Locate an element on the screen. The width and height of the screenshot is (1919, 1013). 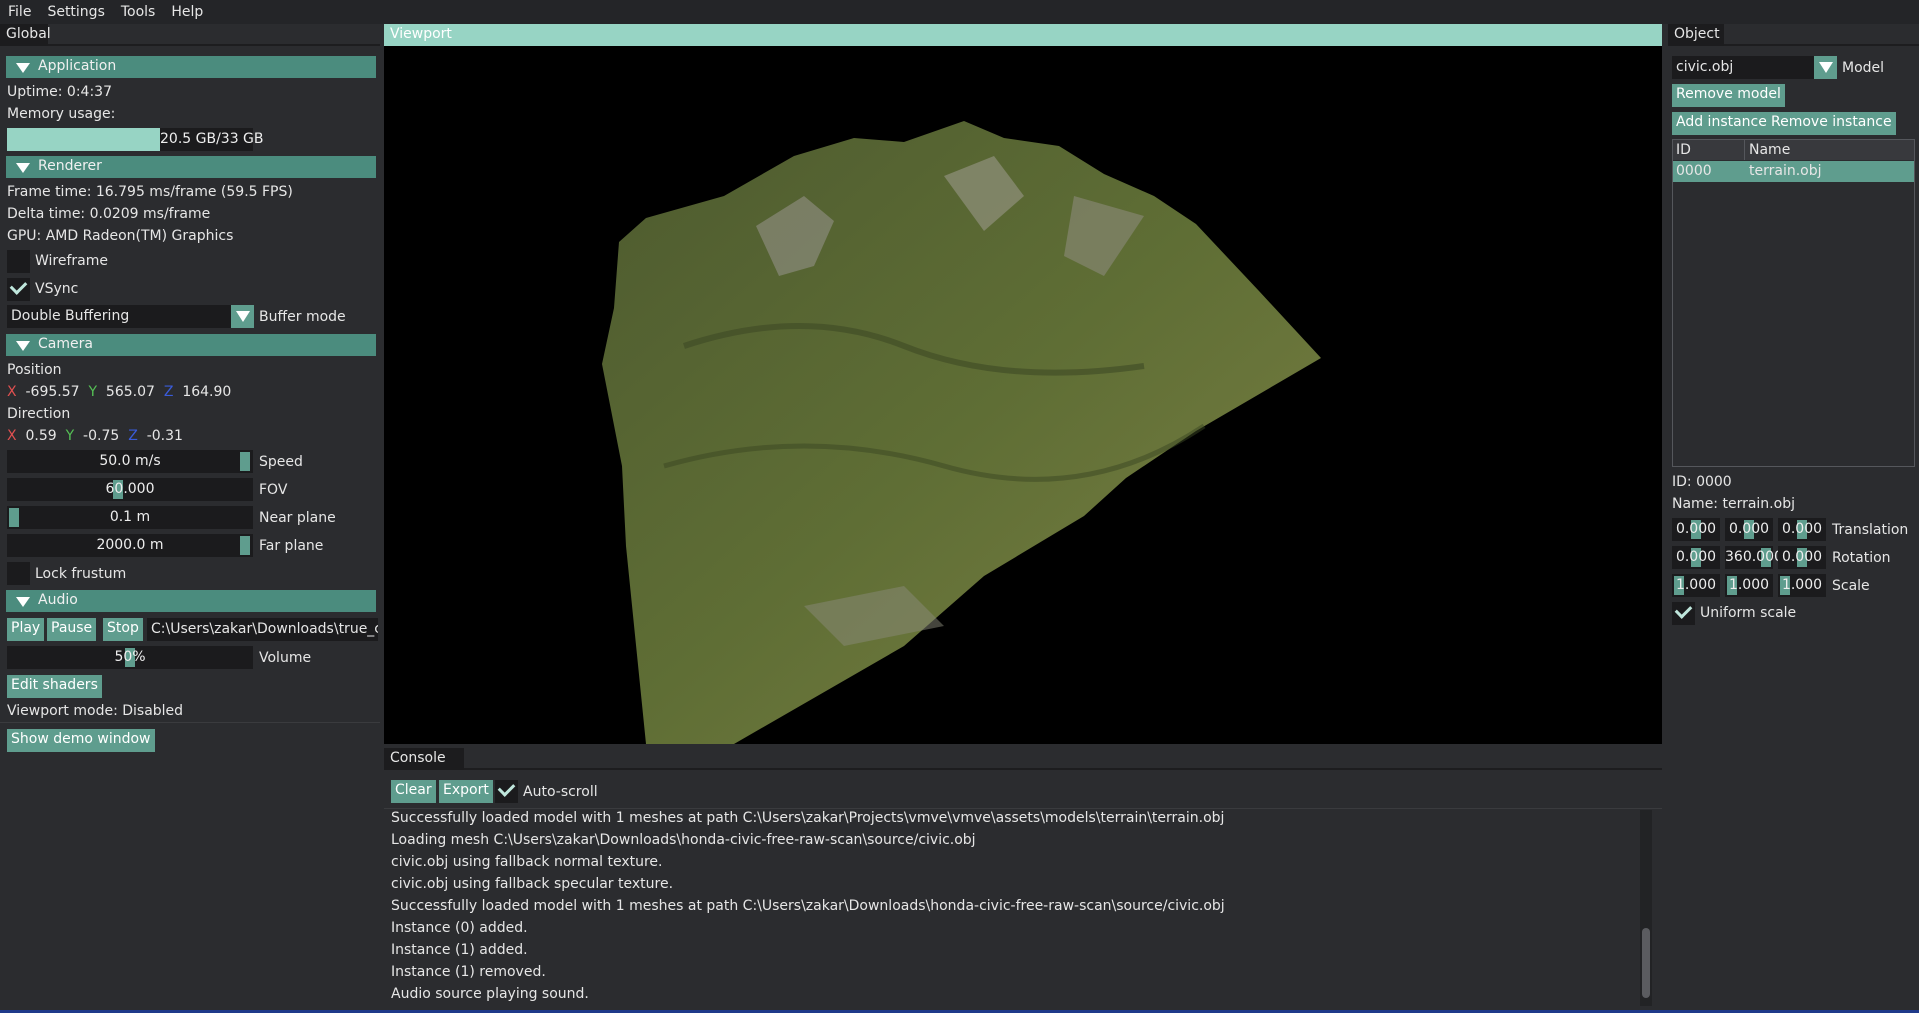
near-plane-slider: 0.1 m is located at coordinates (130, 517).